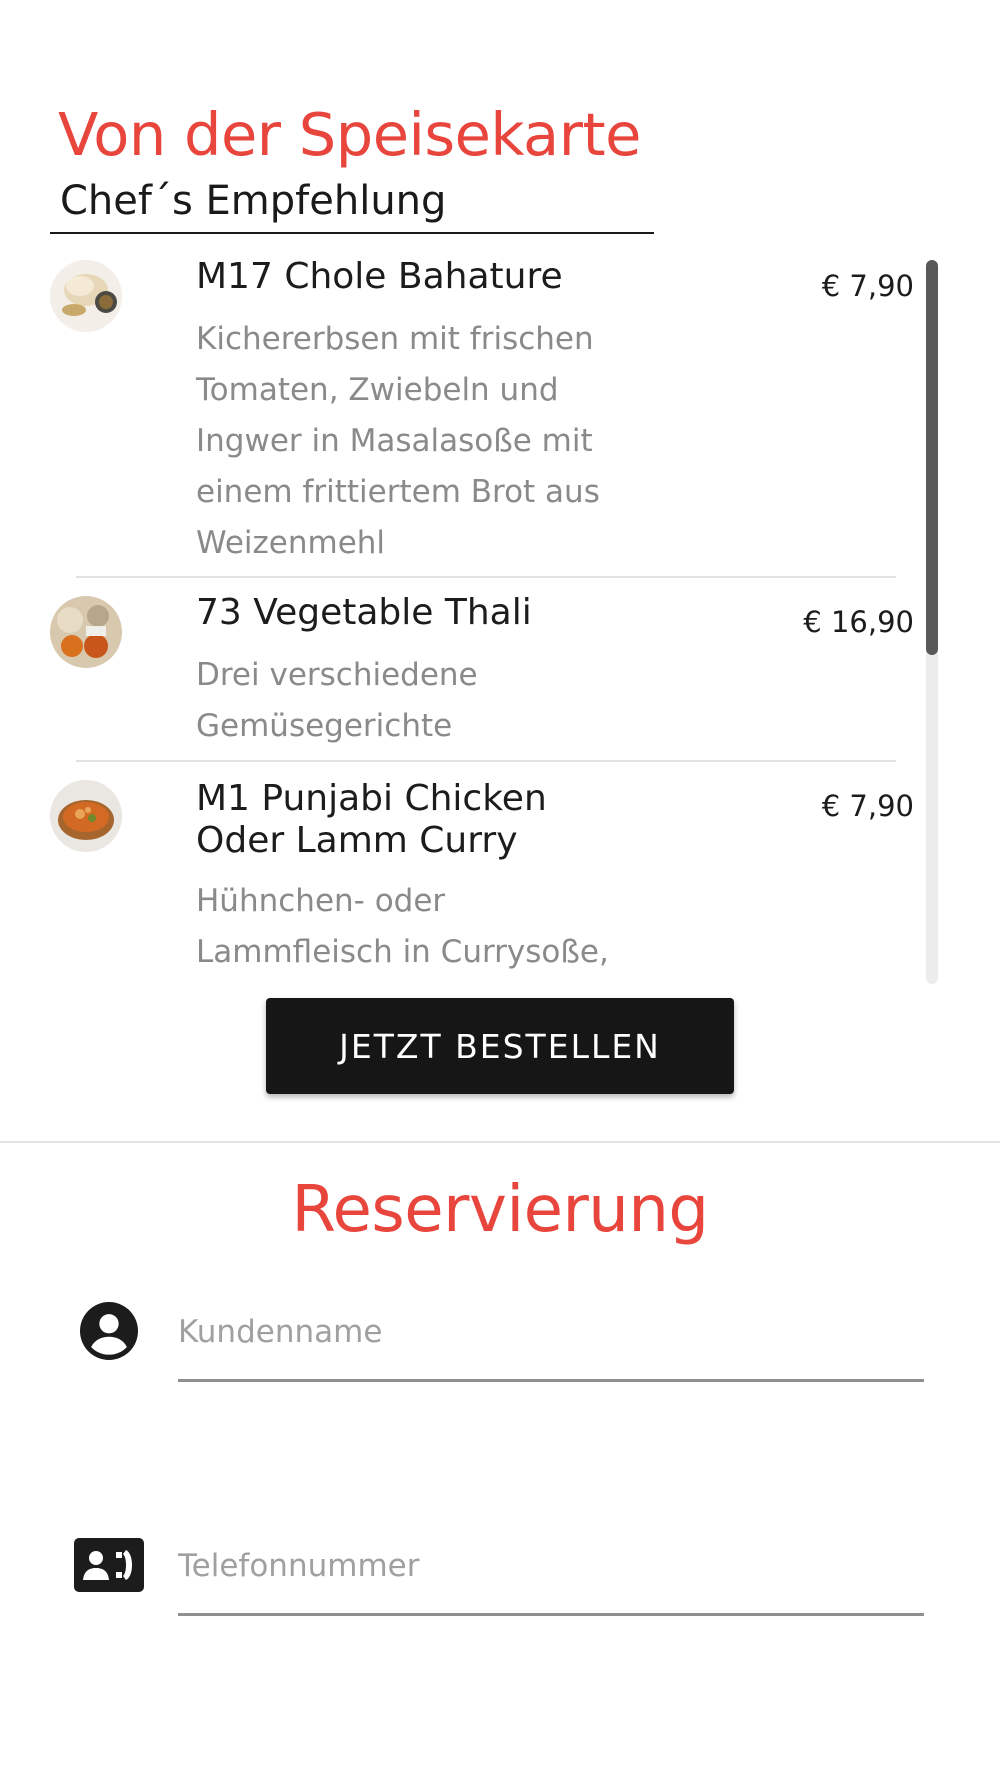 This screenshot has width=1000, height=1778. What do you see at coordinates (551, 1332) in the screenshot?
I see `customer-name-input` at bounding box center [551, 1332].